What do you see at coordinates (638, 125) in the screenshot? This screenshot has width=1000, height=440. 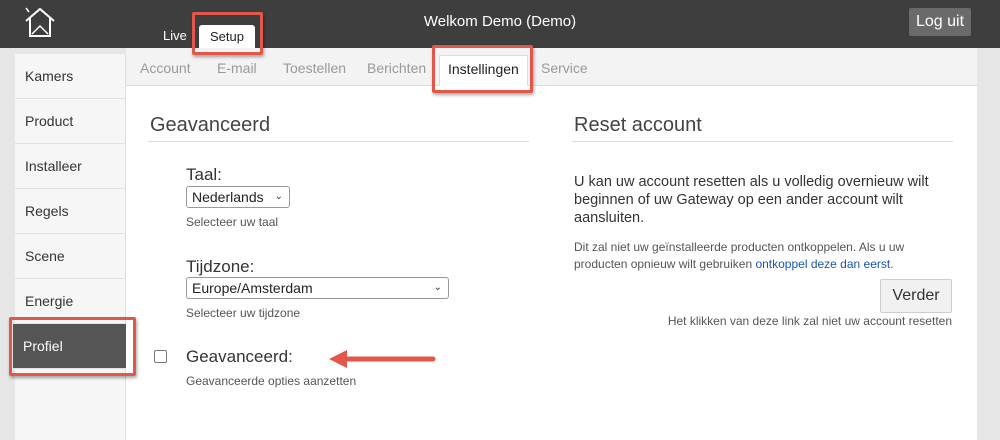 I see `reset-title: Reset account` at bounding box center [638, 125].